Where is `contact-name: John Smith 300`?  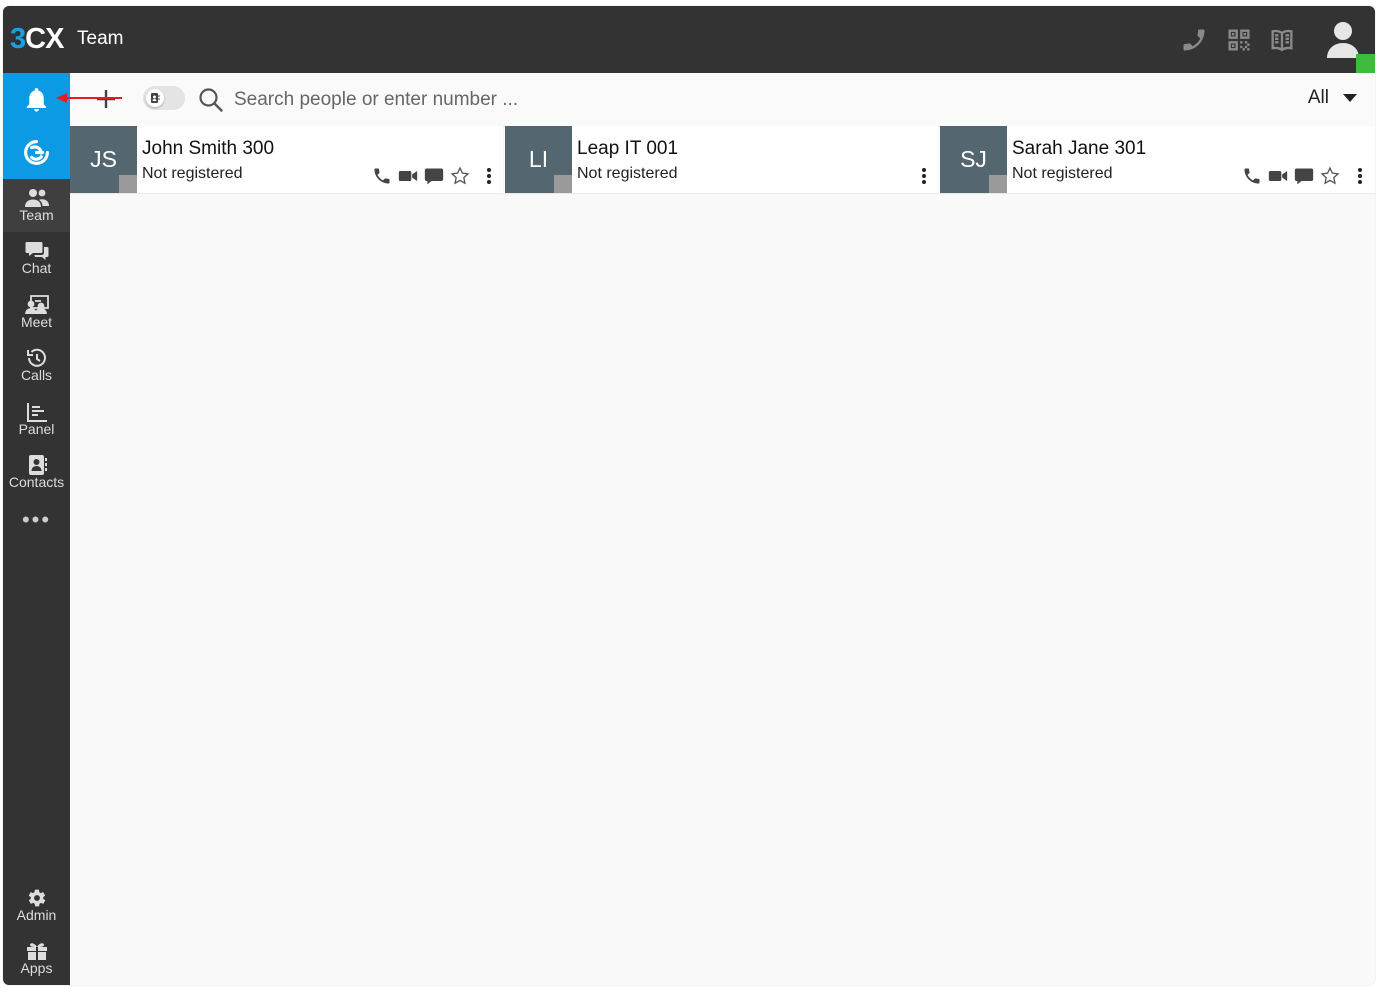 contact-name: John Smith 300 is located at coordinates (208, 148).